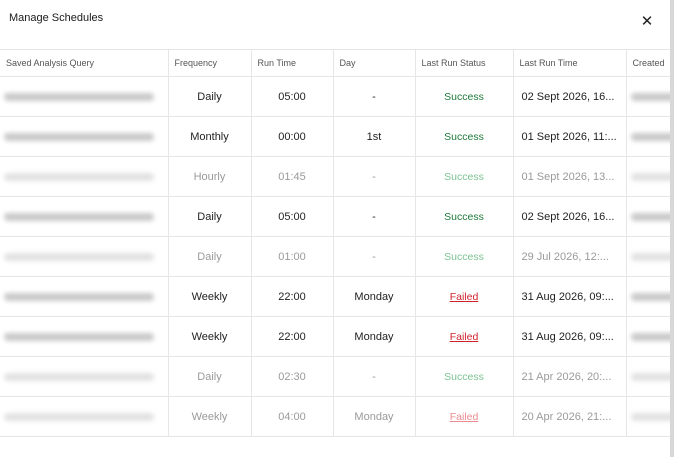 The image size is (674, 457). Describe the element at coordinates (570, 63) in the screenshot. I see `column-header-last-run-time: Last Run Time` at that location.